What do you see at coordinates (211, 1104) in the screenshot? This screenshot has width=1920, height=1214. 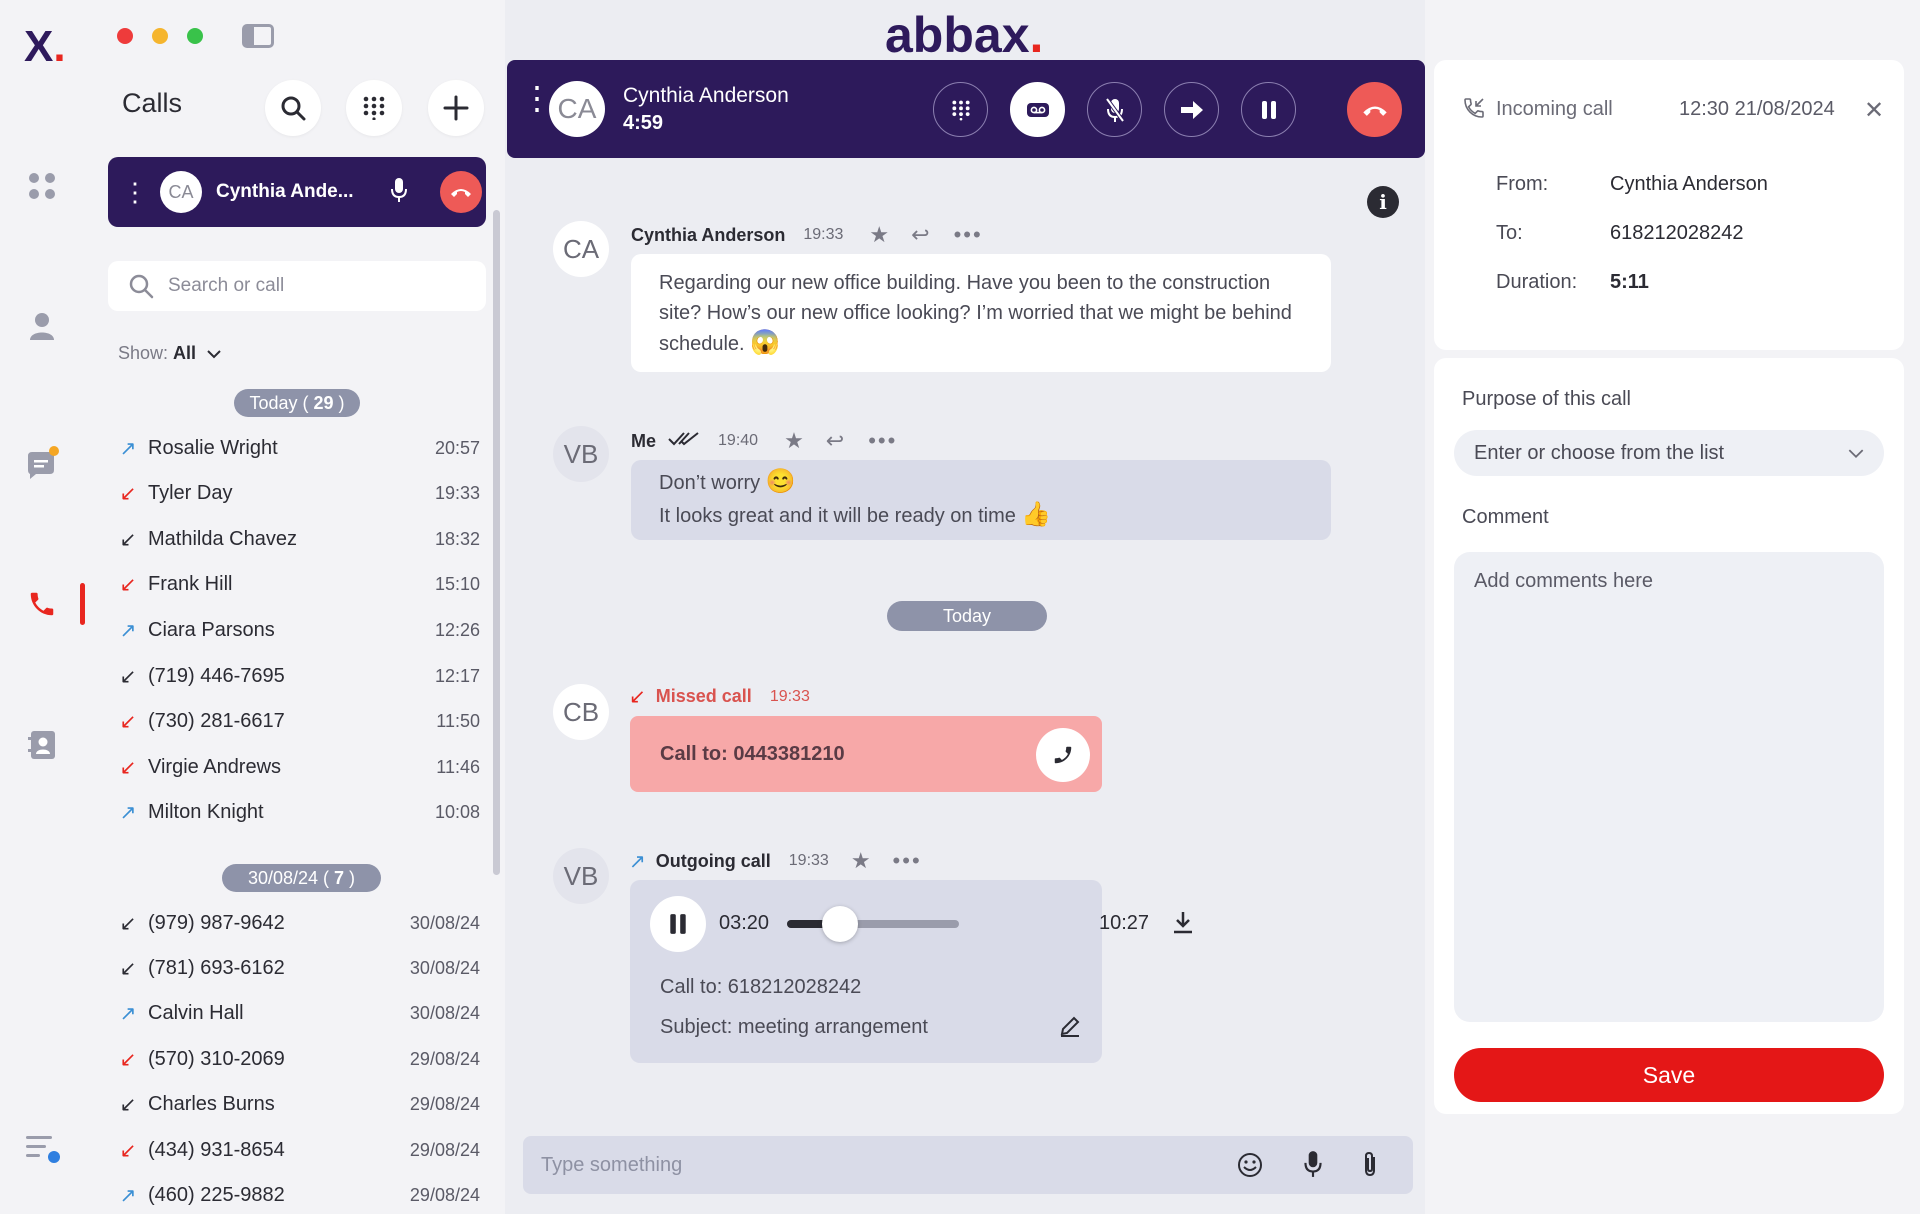 I see `call-contact-name: Charles Burns` at bounding box center [211, 1104].